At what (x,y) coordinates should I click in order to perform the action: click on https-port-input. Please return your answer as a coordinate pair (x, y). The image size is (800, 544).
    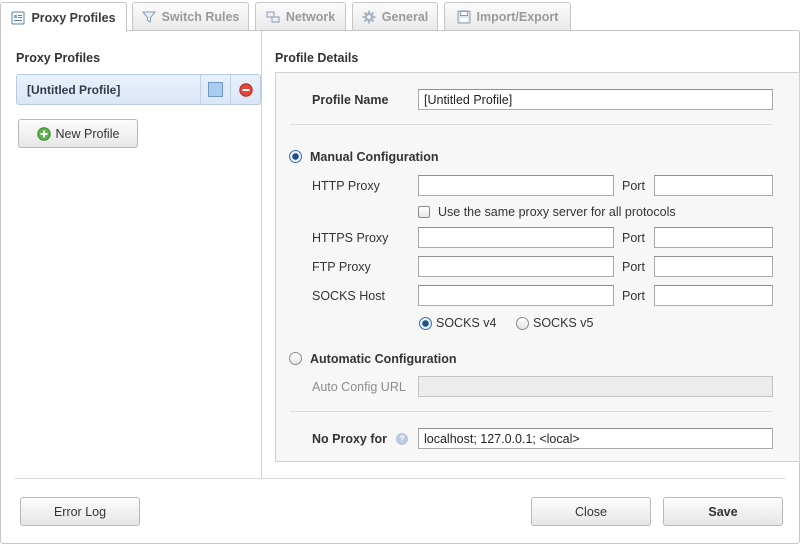
    Looking at the image, I should click on (713, 237).